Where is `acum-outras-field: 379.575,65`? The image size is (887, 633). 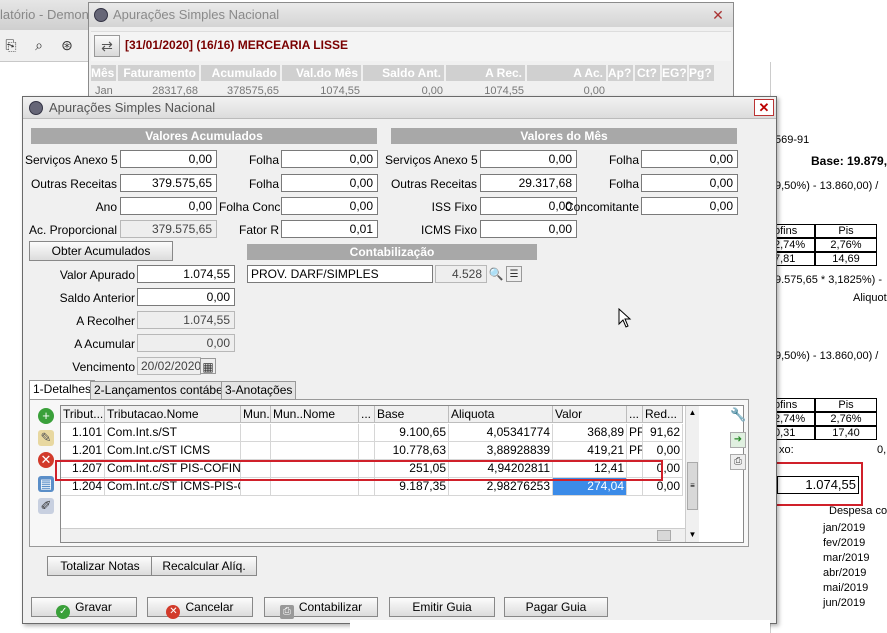 acum-outras-field: 379.575,65 is located at coordinates (168, 183).